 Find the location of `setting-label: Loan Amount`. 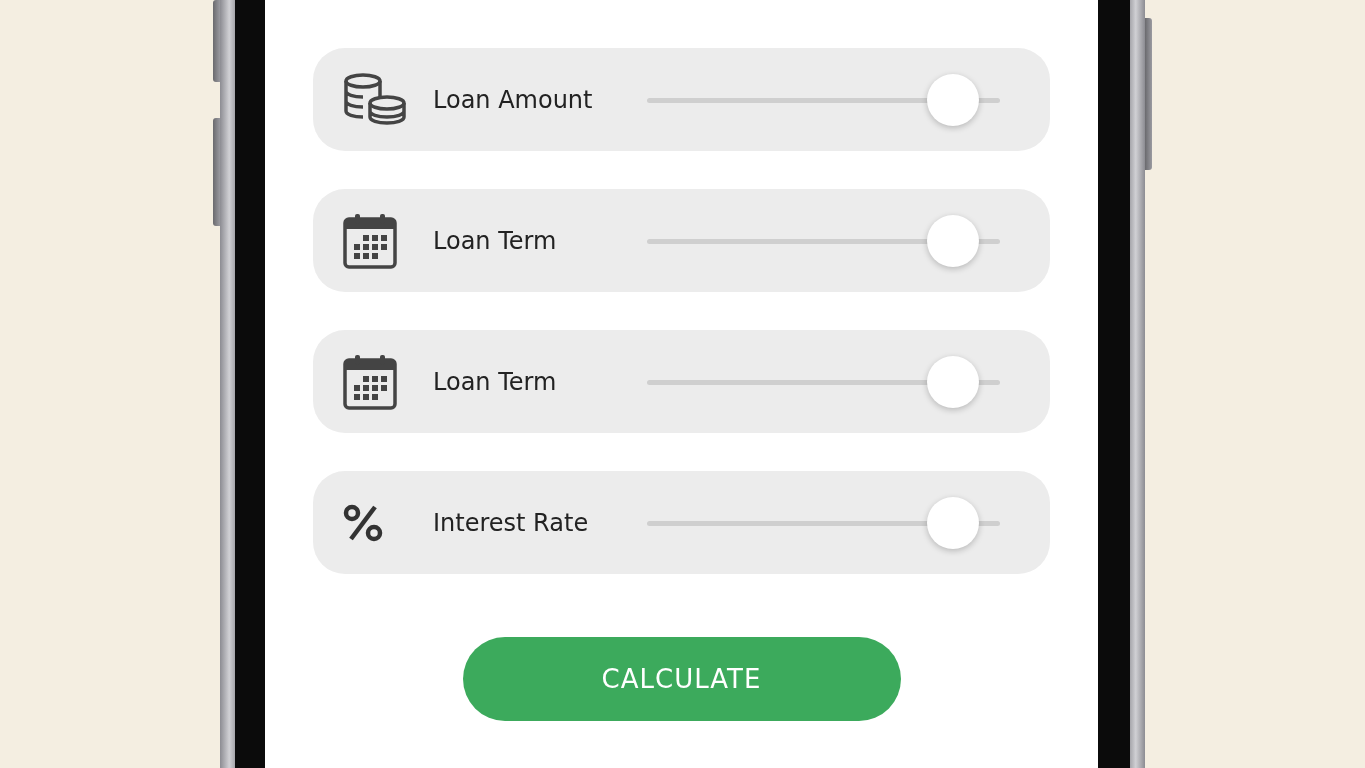

setting-label: Loan Amount is located at coordinates (513, 99).